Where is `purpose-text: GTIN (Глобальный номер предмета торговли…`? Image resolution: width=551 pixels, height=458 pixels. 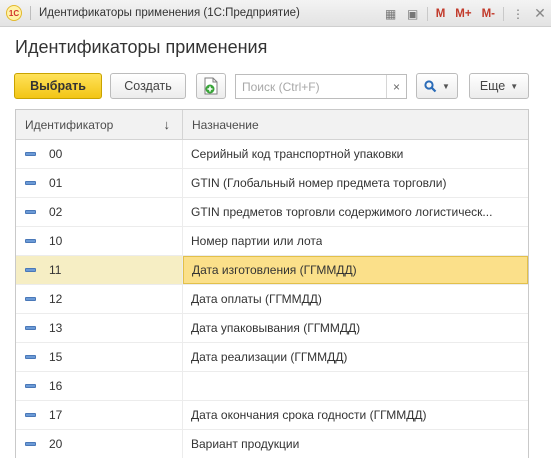
purpose-text: GTIN (Глобальный номер предмета торговли… is located at coordinates (319, 183).